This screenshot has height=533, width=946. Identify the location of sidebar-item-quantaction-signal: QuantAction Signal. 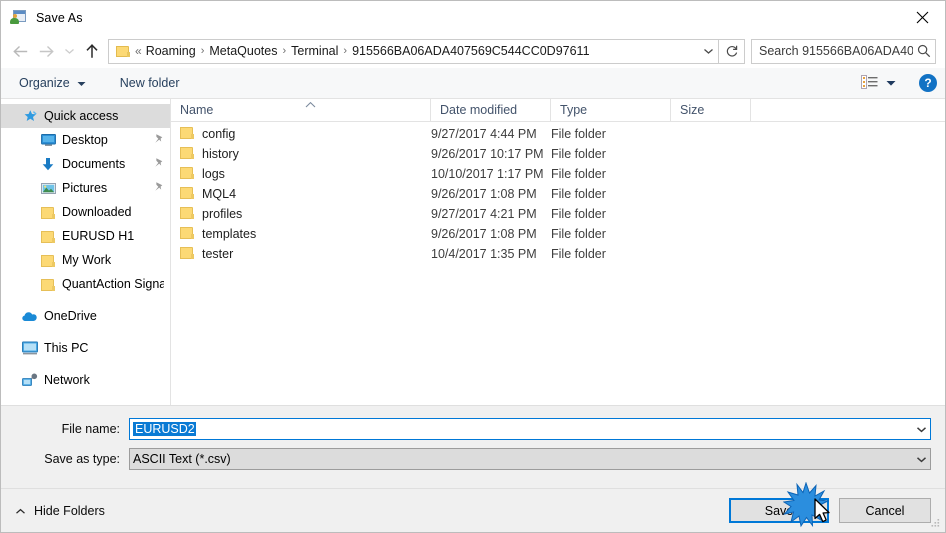
(85, 284).